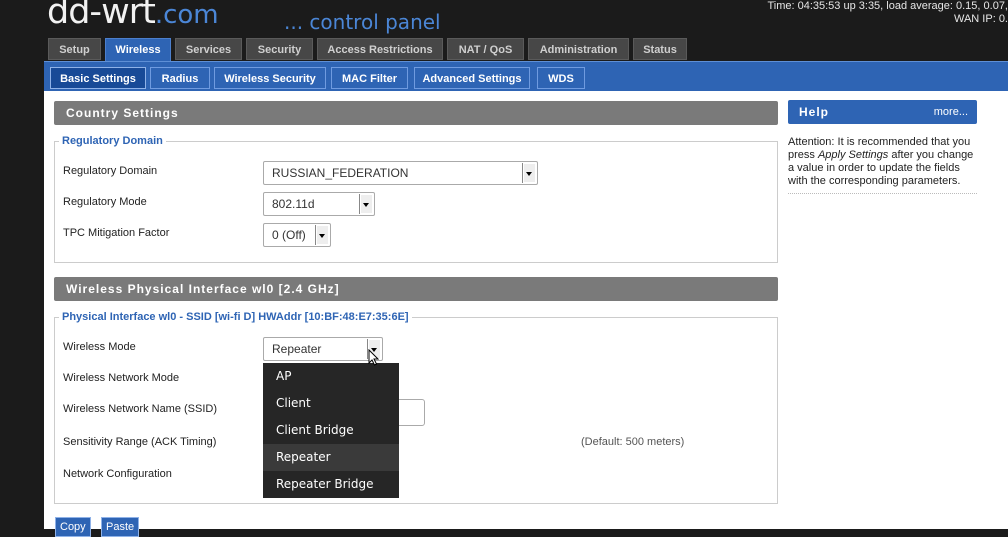 This screenshot has width=1008, height=537. What do you see at coordinates (208, 49) in the screenshot?
I see `tab-services: Services` at bounding box center [208, 49].